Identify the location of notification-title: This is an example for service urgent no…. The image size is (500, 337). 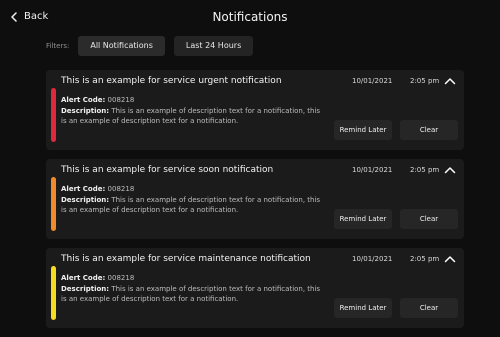
(171, 81).